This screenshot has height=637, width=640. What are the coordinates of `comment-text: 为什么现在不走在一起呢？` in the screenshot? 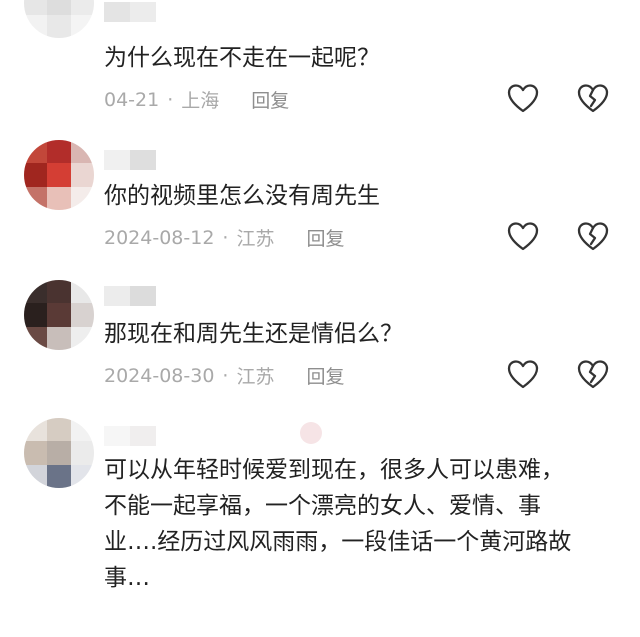 It's located at (242, 58).